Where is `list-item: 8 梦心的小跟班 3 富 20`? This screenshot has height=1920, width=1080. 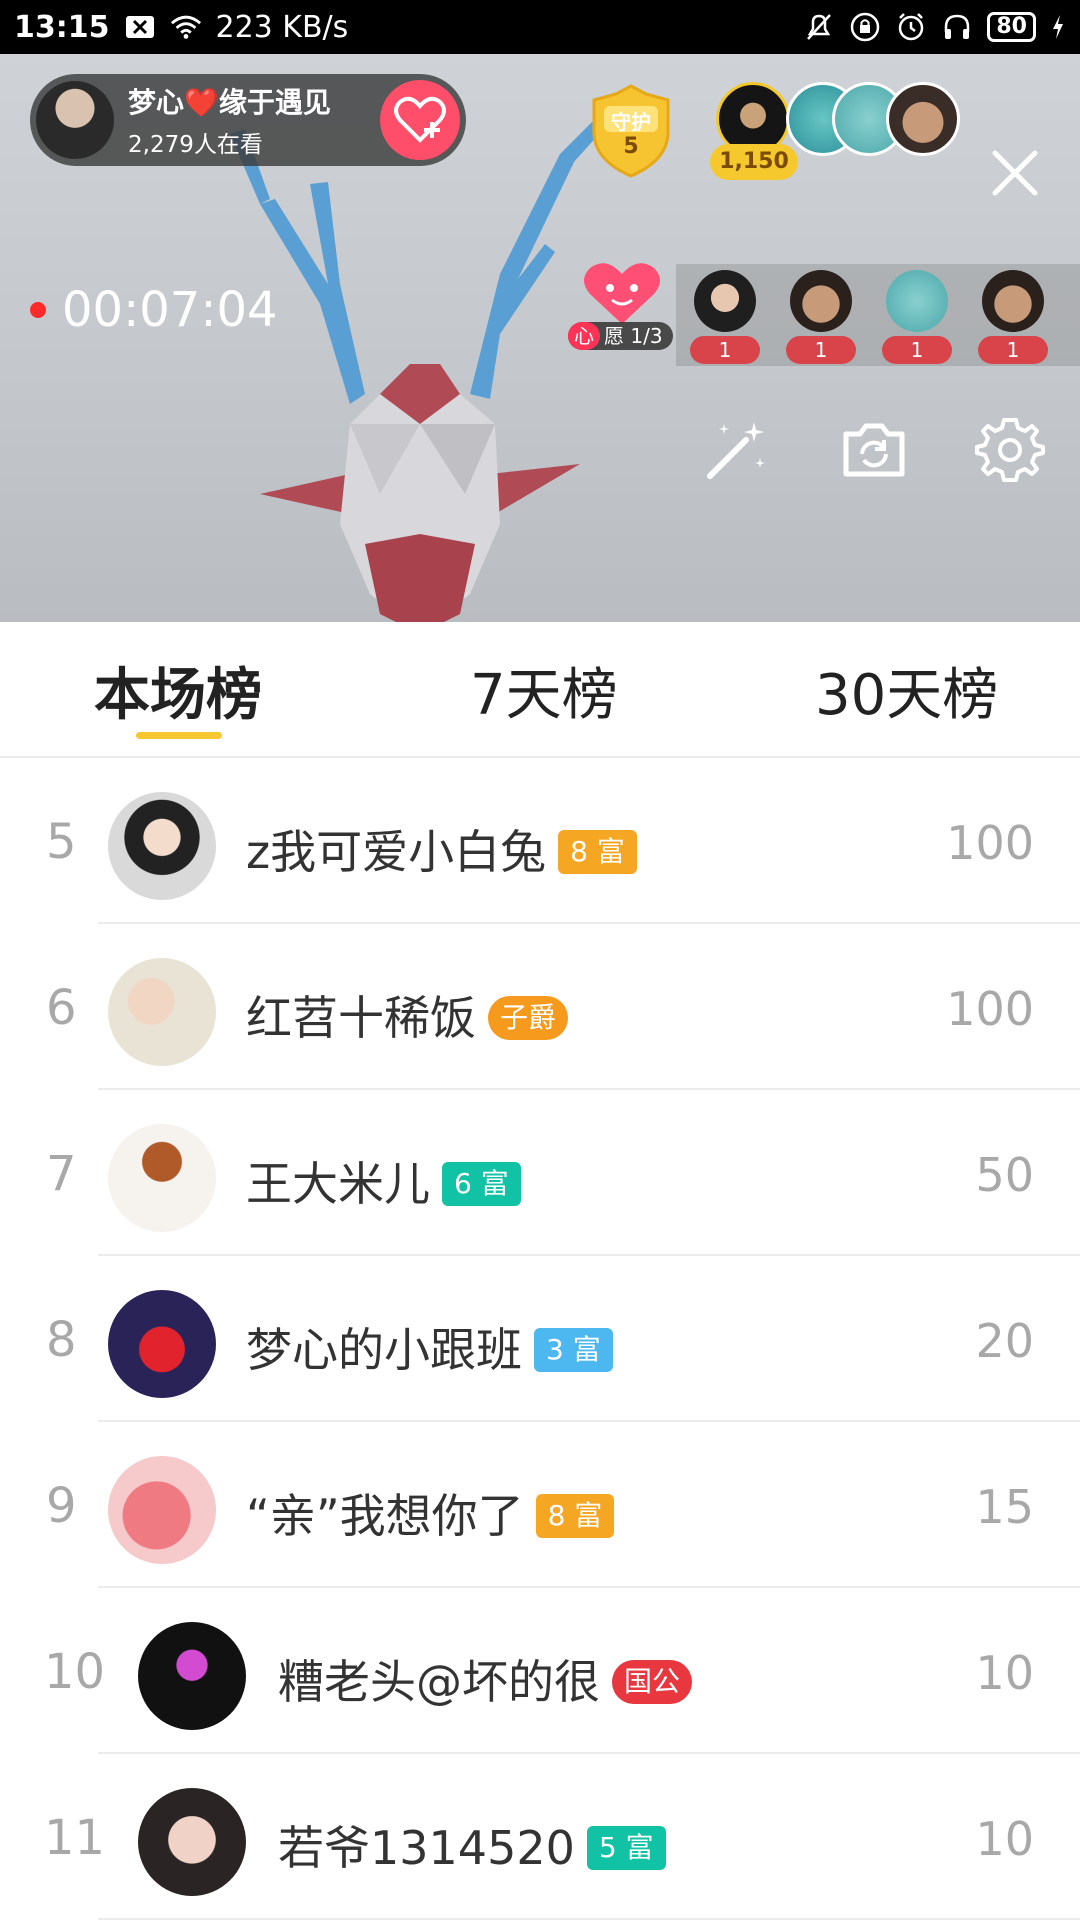
list-item: 8 梦心的小跟班 3 富 20 is located at coordinates (540, 1340).